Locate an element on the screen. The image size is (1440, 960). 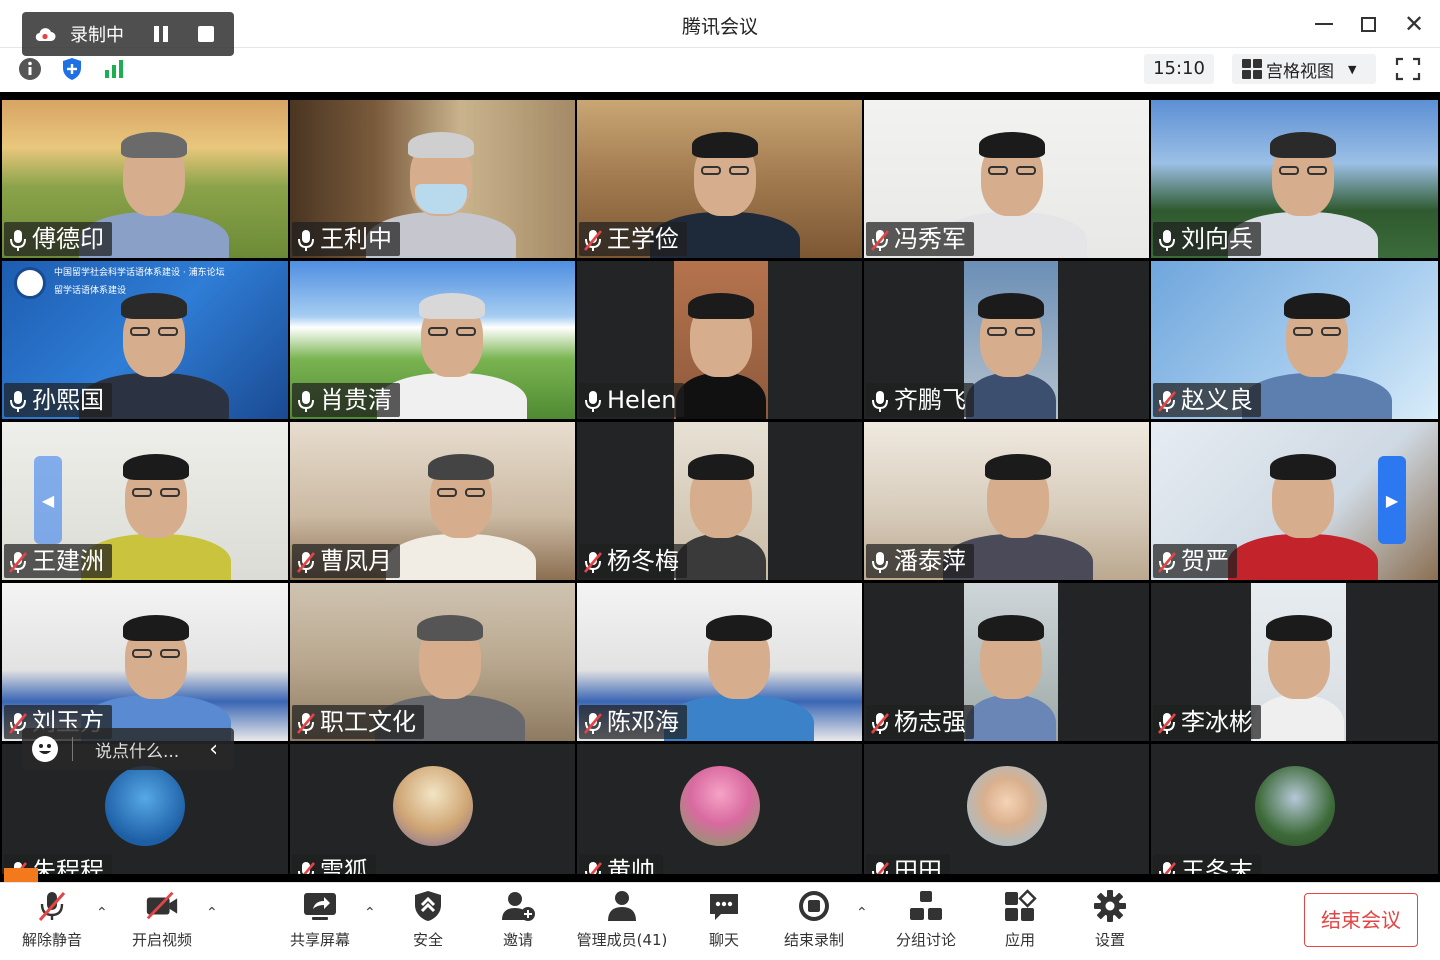
participant-name: 傅德印 is located at coordinates (68, 239).